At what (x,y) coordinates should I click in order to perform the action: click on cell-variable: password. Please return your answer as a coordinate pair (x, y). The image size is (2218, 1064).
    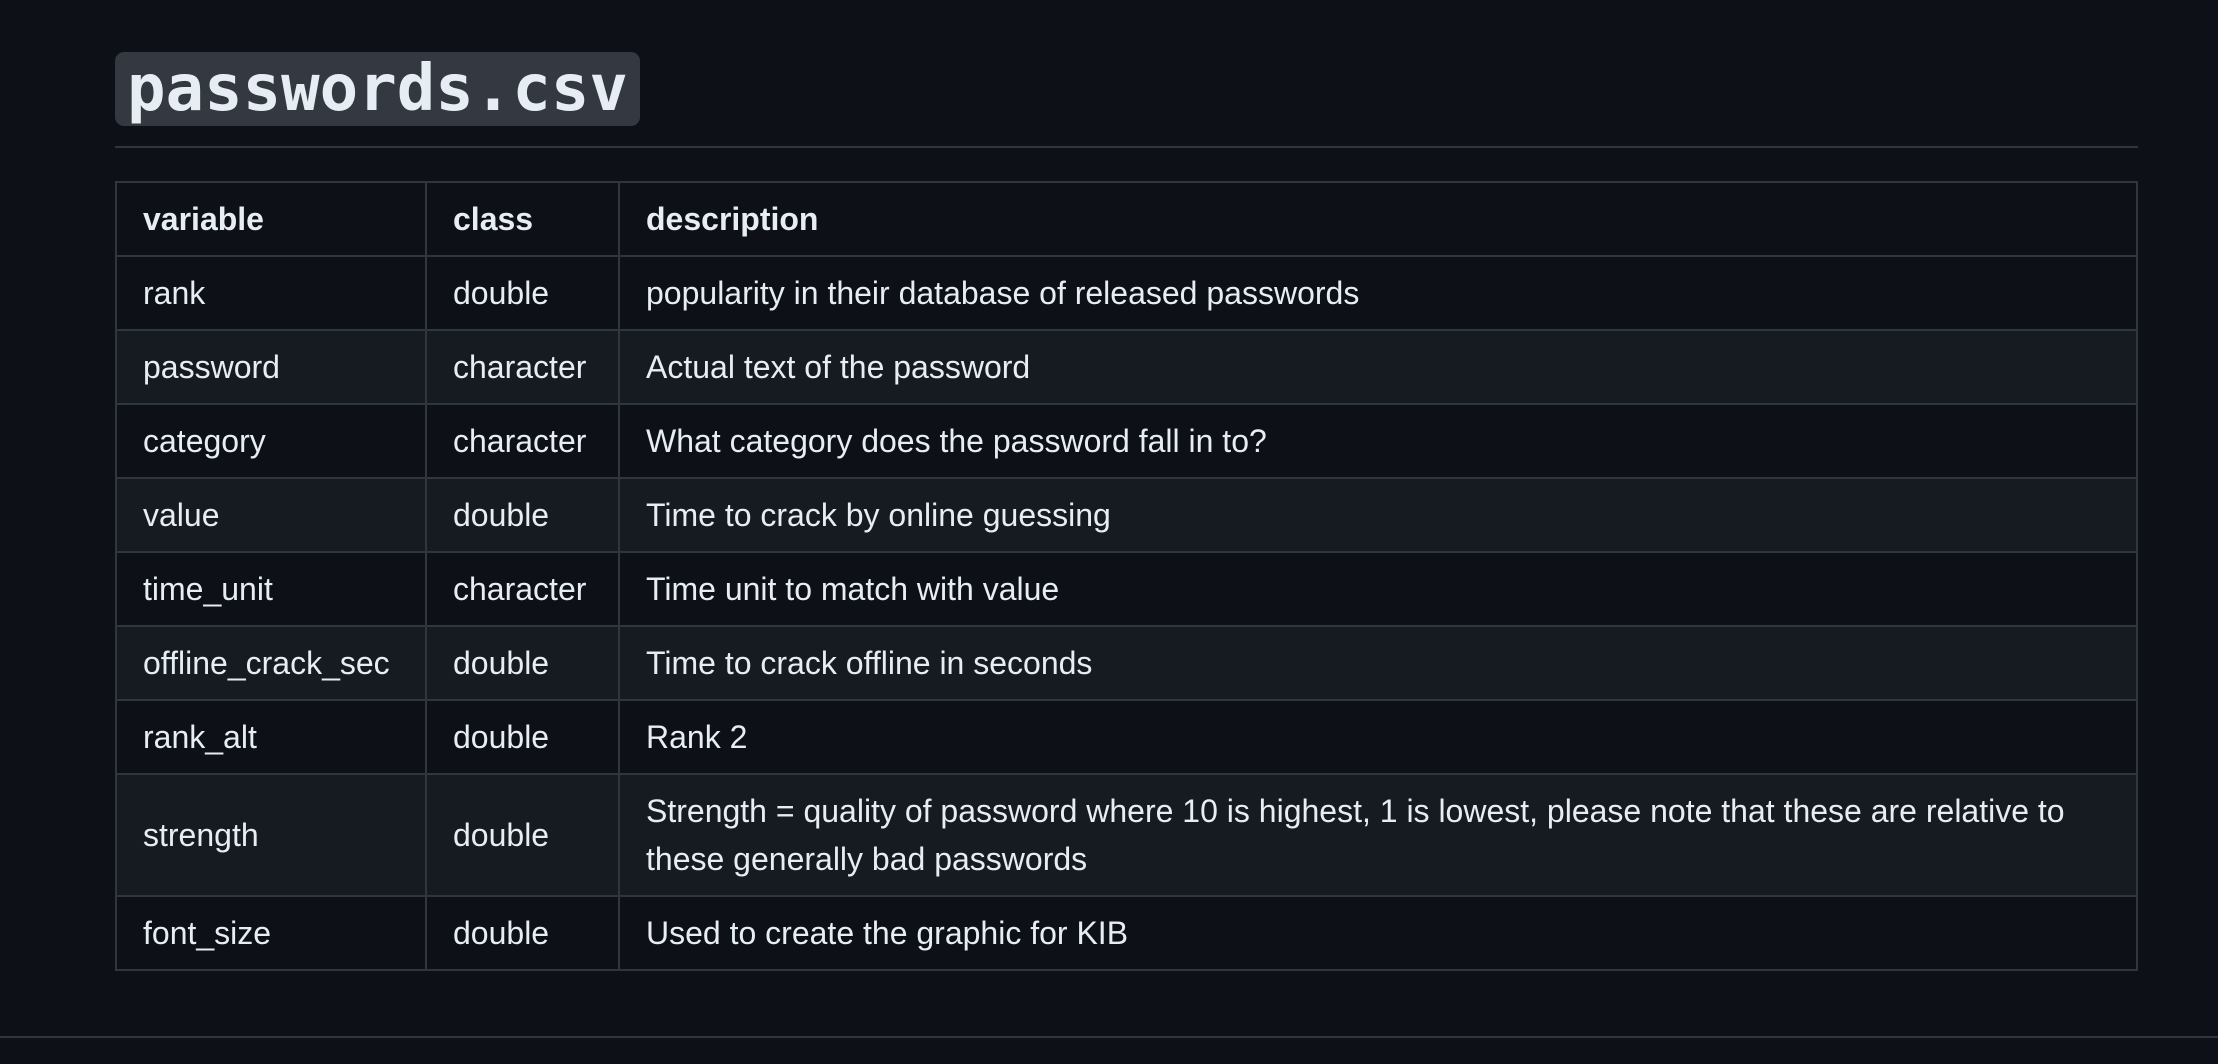
    Looking at the image, I should click on (271, 367).